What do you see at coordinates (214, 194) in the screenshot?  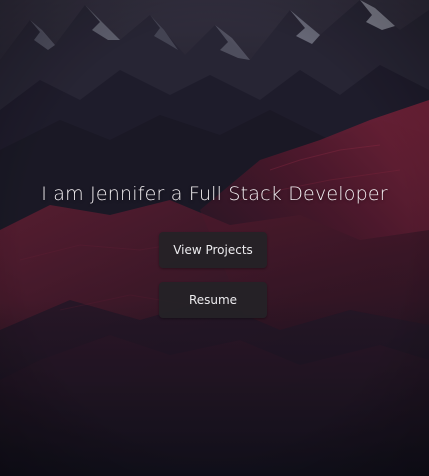 I see `hero-headline: I am Jennifer a Full Stack Developer` at bounding box center [214, 194].